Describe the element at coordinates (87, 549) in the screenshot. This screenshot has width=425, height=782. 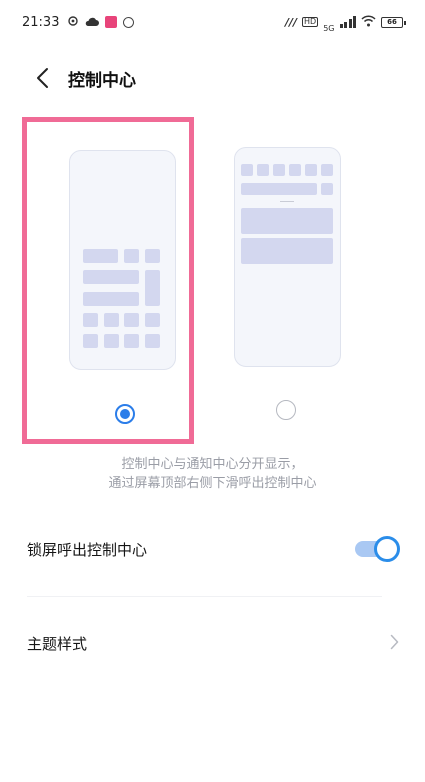
I see `lock-screen-label: 锁屏呼出控制中心` at that location.